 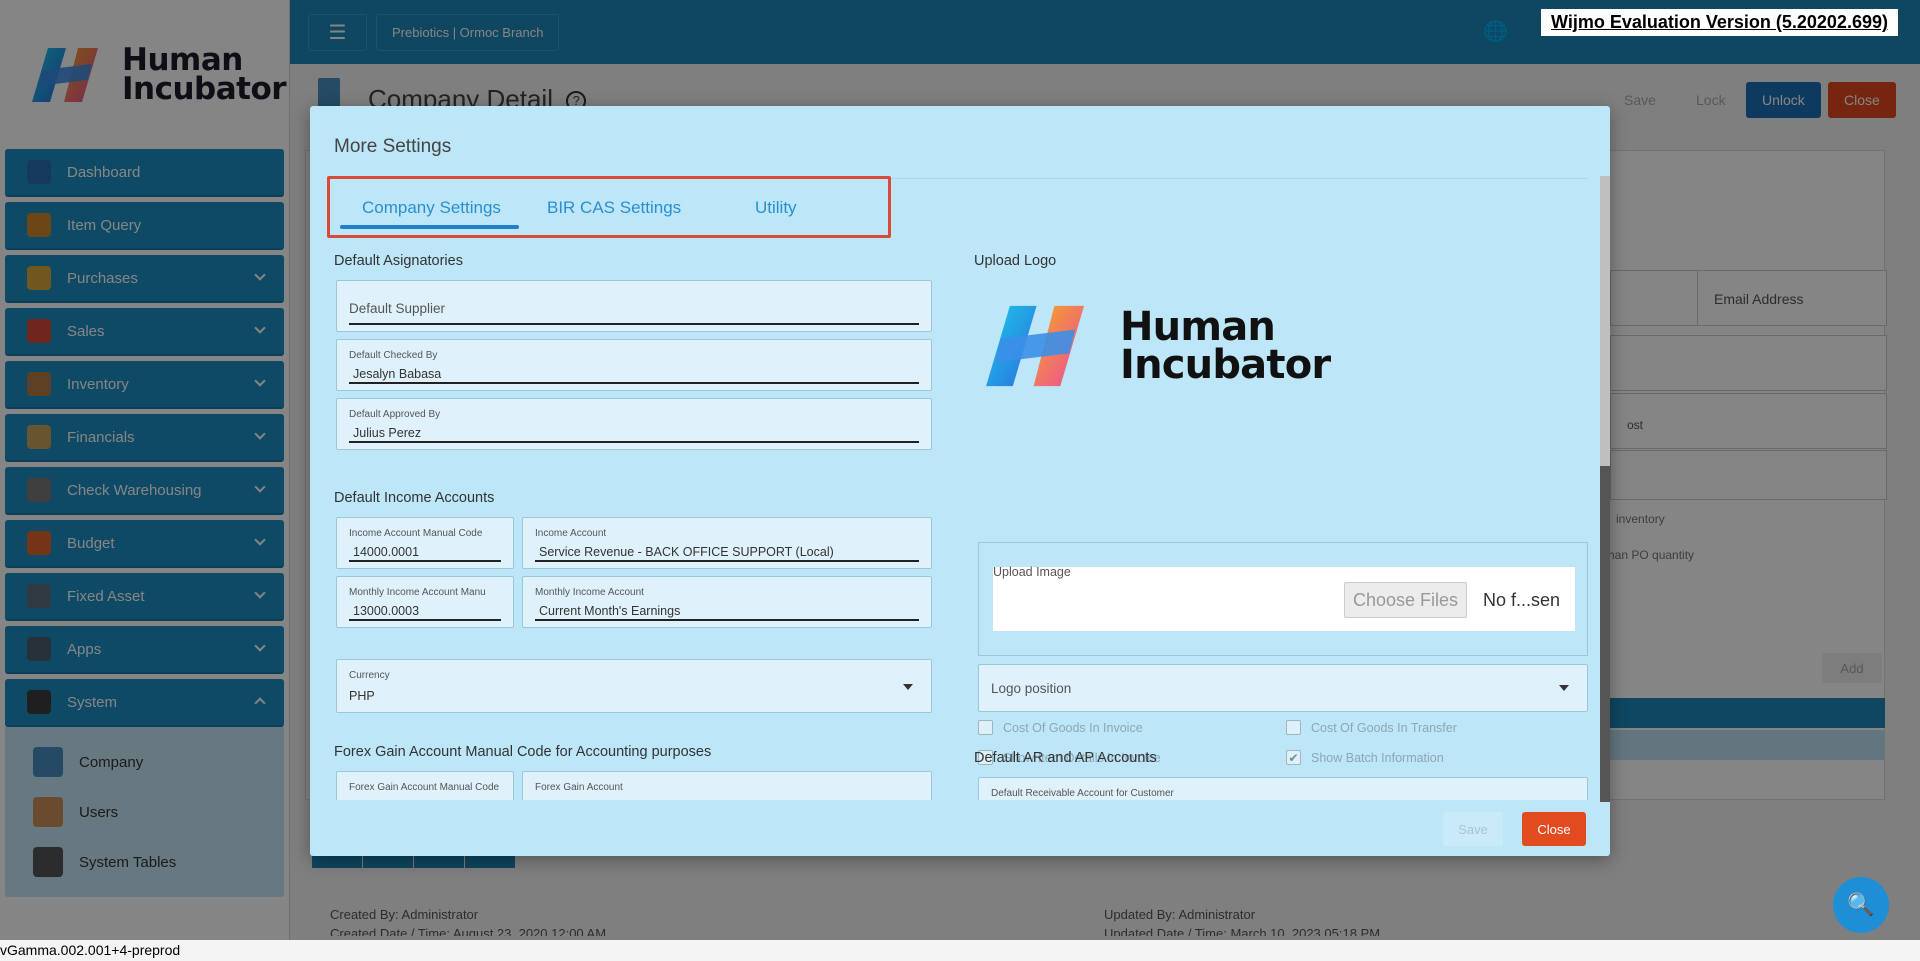 What do you see at coordinates (90, 950) in the screenshot?
I see `version-label: vGamma.002.001+4-preprod` at bounding box center [90, 950].